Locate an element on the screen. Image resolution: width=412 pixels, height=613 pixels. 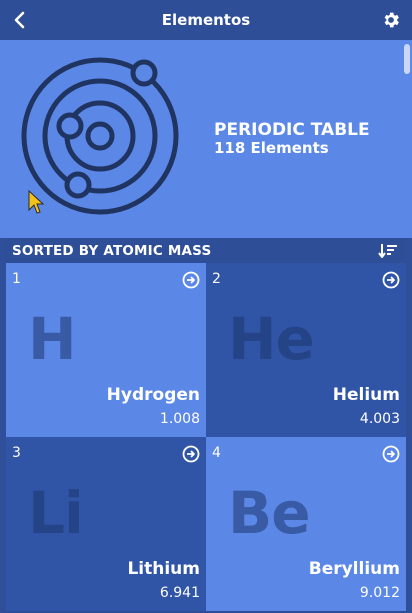
chevron-left-icon is located at coordinates (19, 20).